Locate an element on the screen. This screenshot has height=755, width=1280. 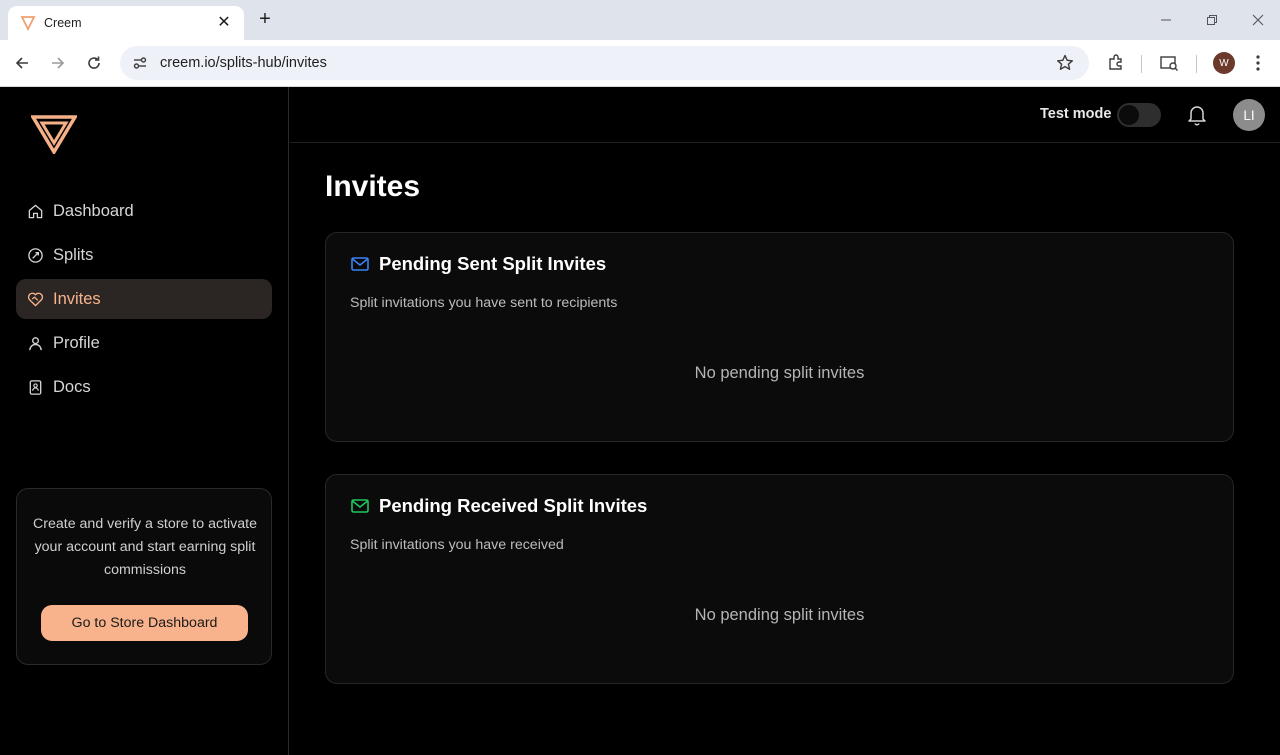
browser-profile-avatar: W is located at coordinates (1224, 63).